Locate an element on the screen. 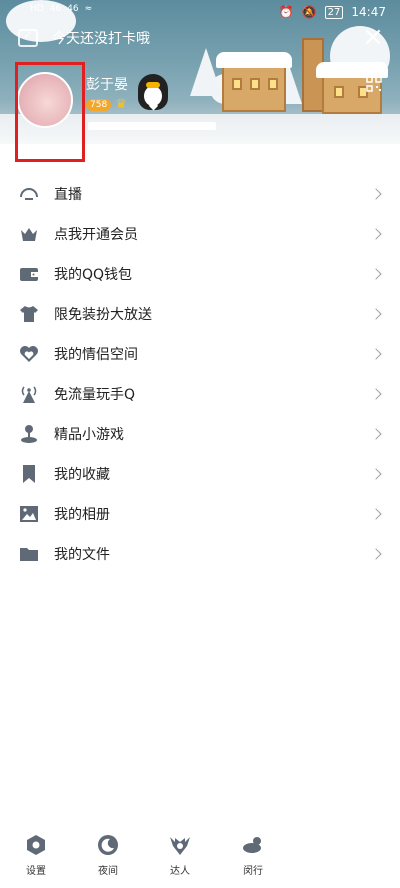  menu-item-label: 我的情侣空间 is located at coordinates (96, 355).